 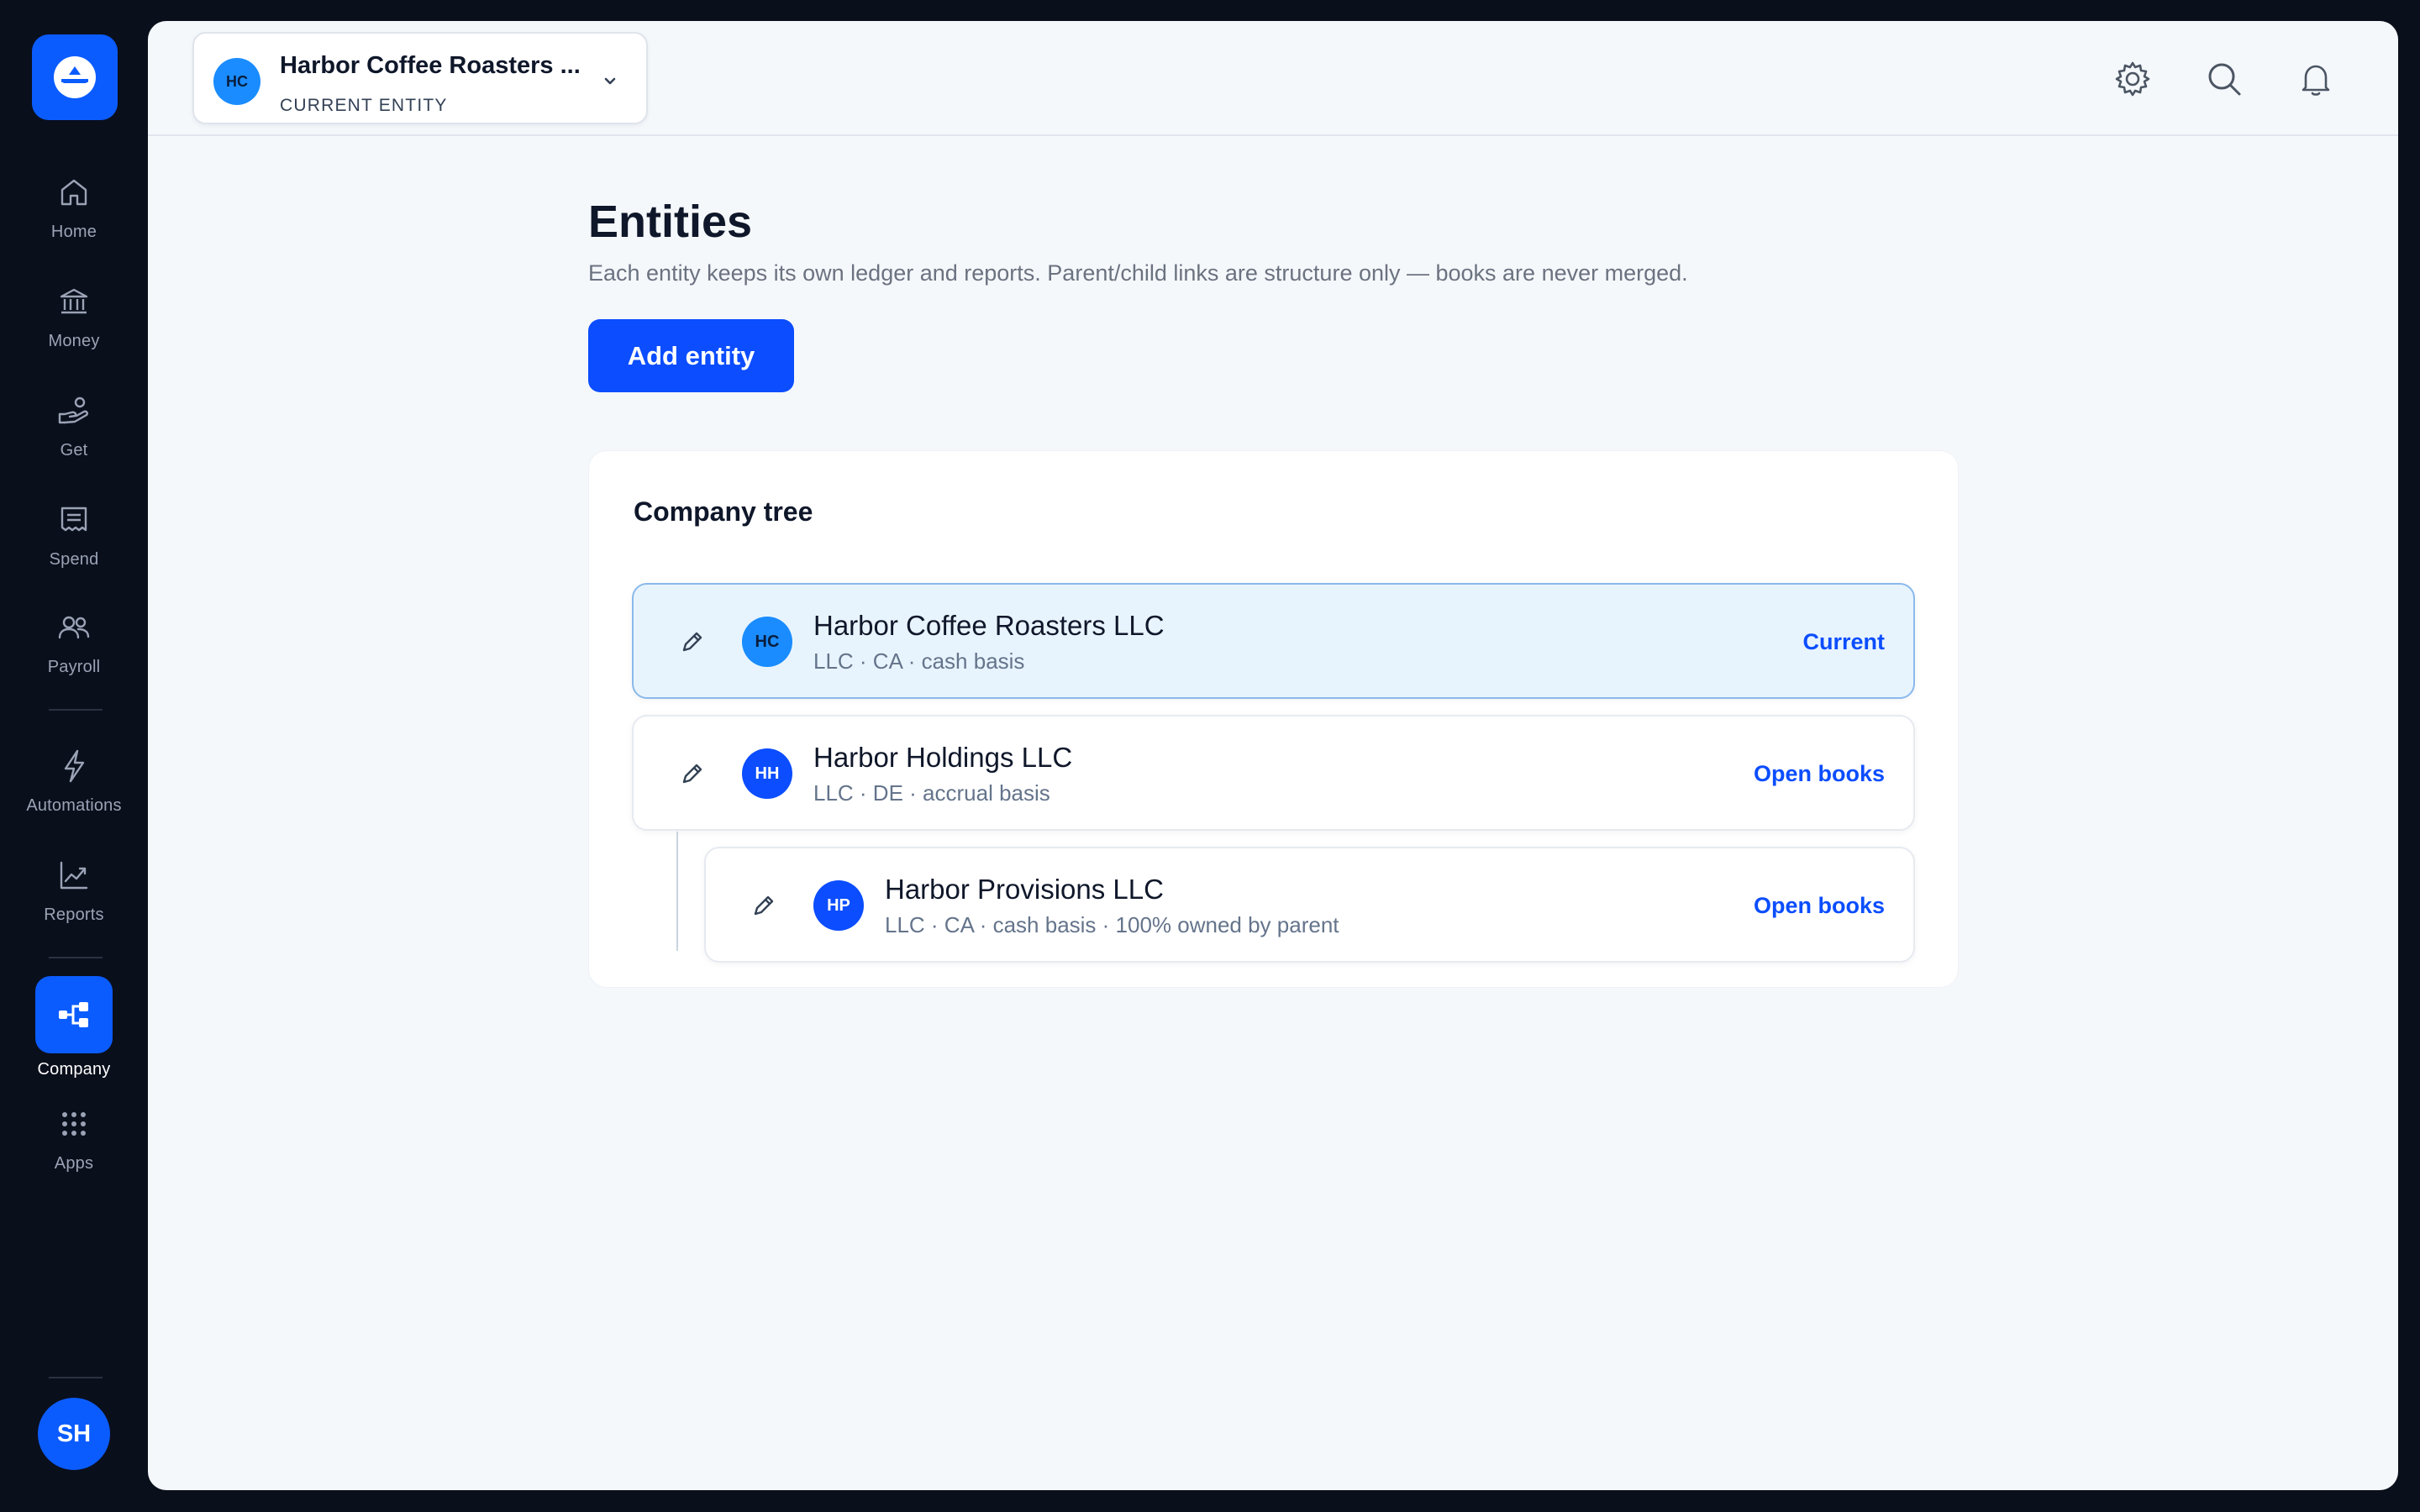 I want to click on entity-meta: LLC · CA · cash basis, so click(x=919, y=661).